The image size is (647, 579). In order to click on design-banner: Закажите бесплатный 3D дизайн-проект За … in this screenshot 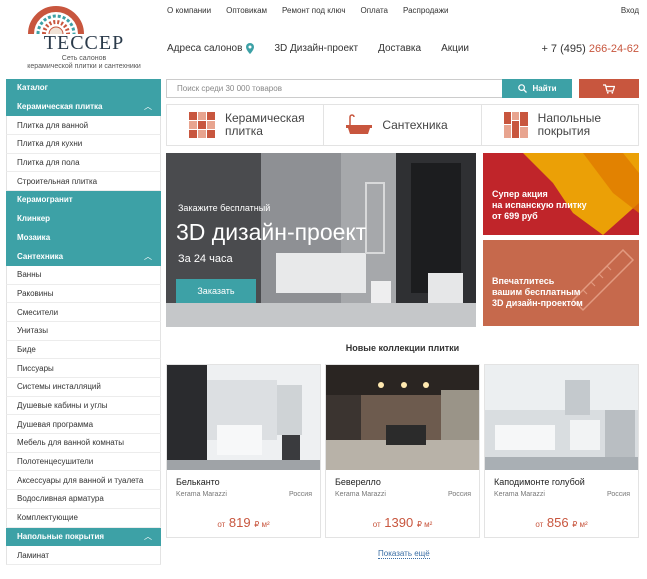, I will do `click(321, 240)`.